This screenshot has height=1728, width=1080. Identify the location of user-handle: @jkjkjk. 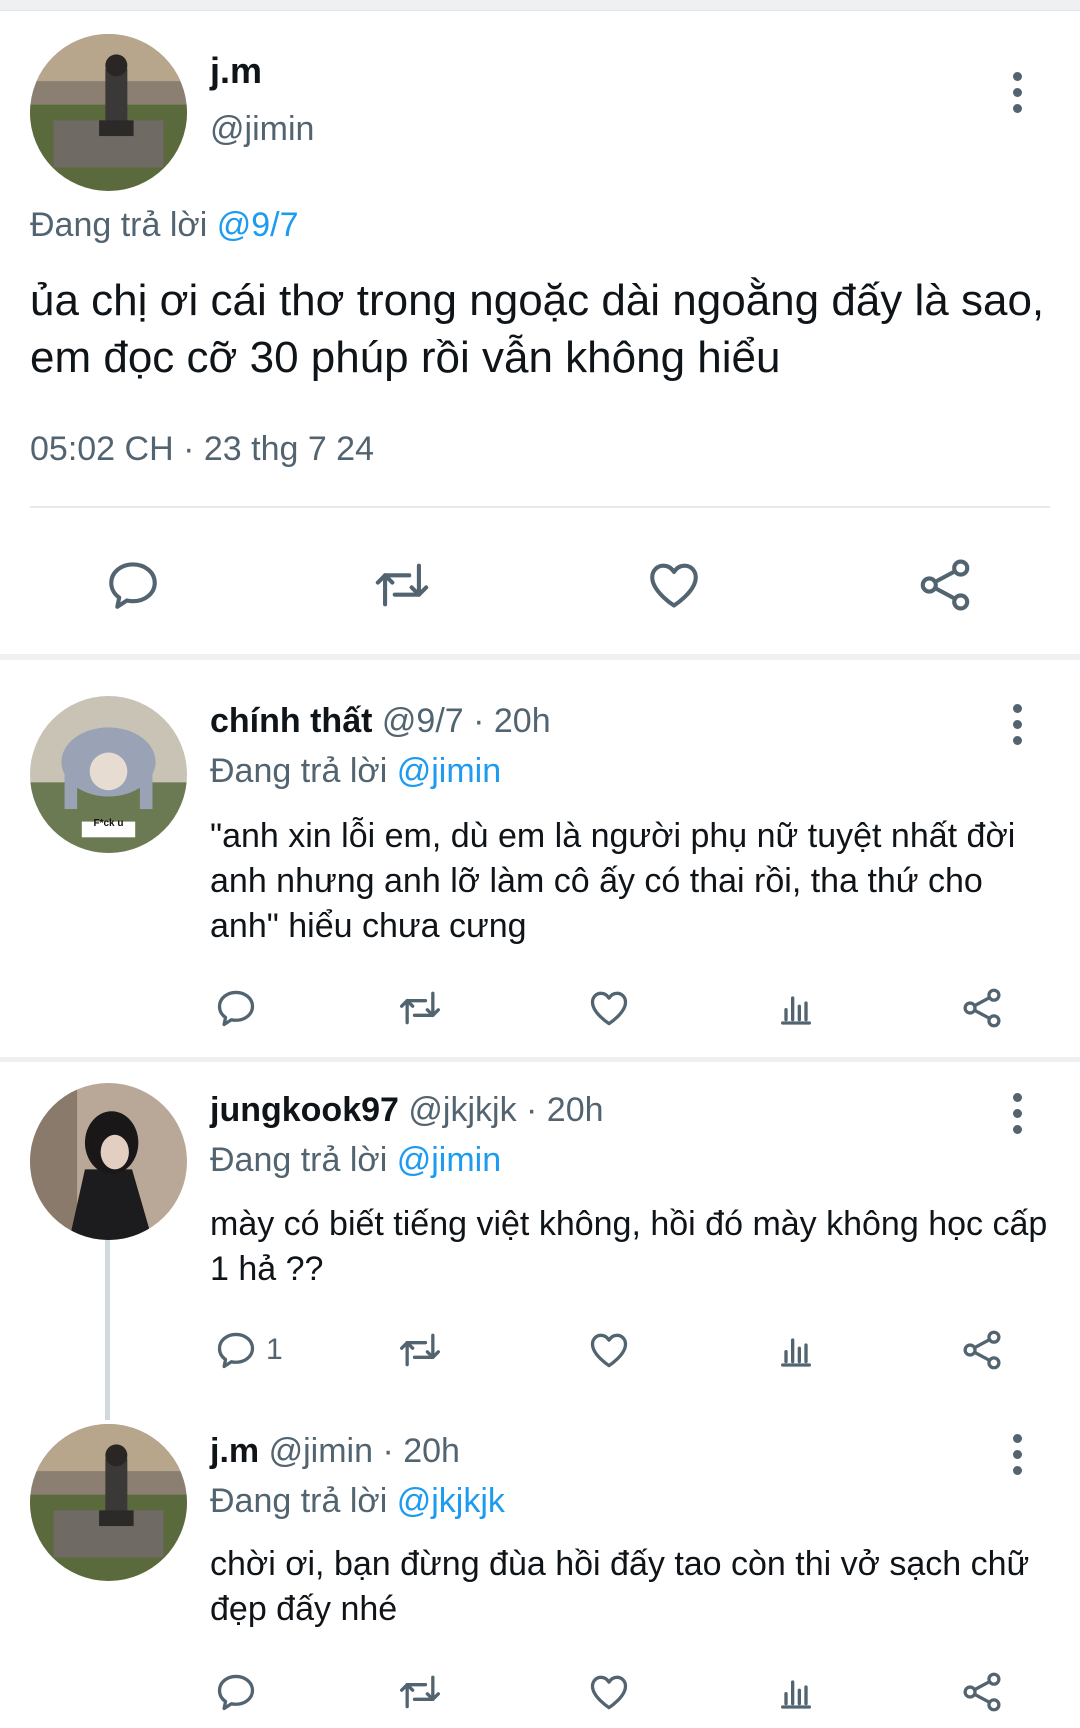
(462, 1110).